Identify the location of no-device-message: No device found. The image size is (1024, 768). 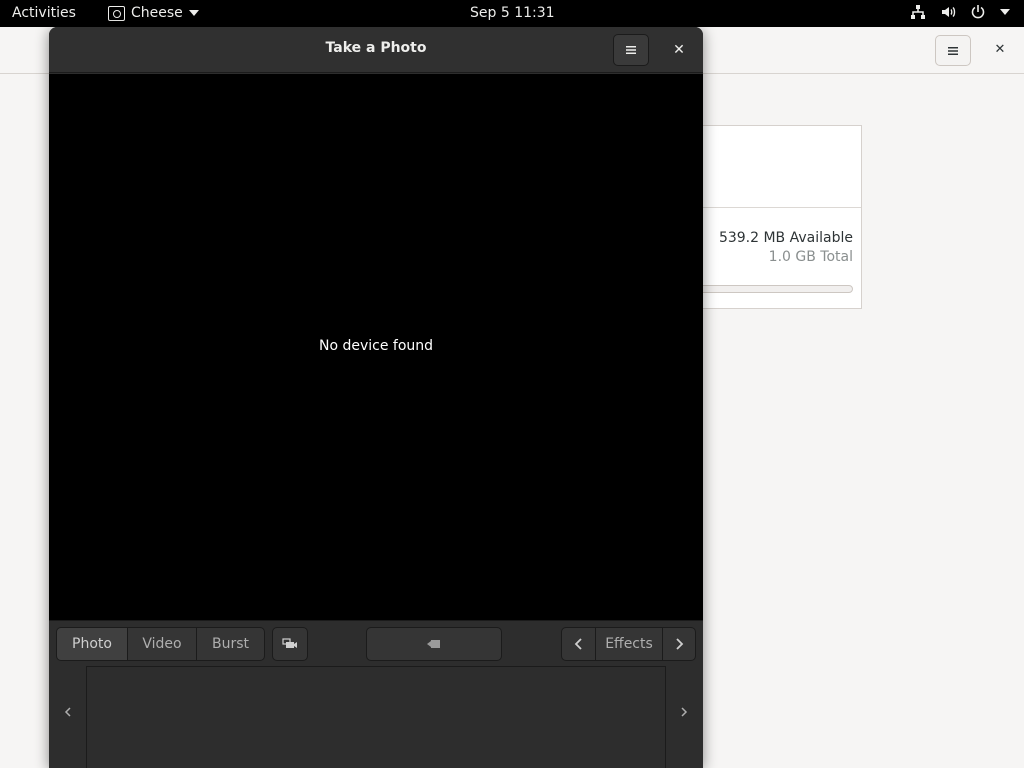
(376, 346).